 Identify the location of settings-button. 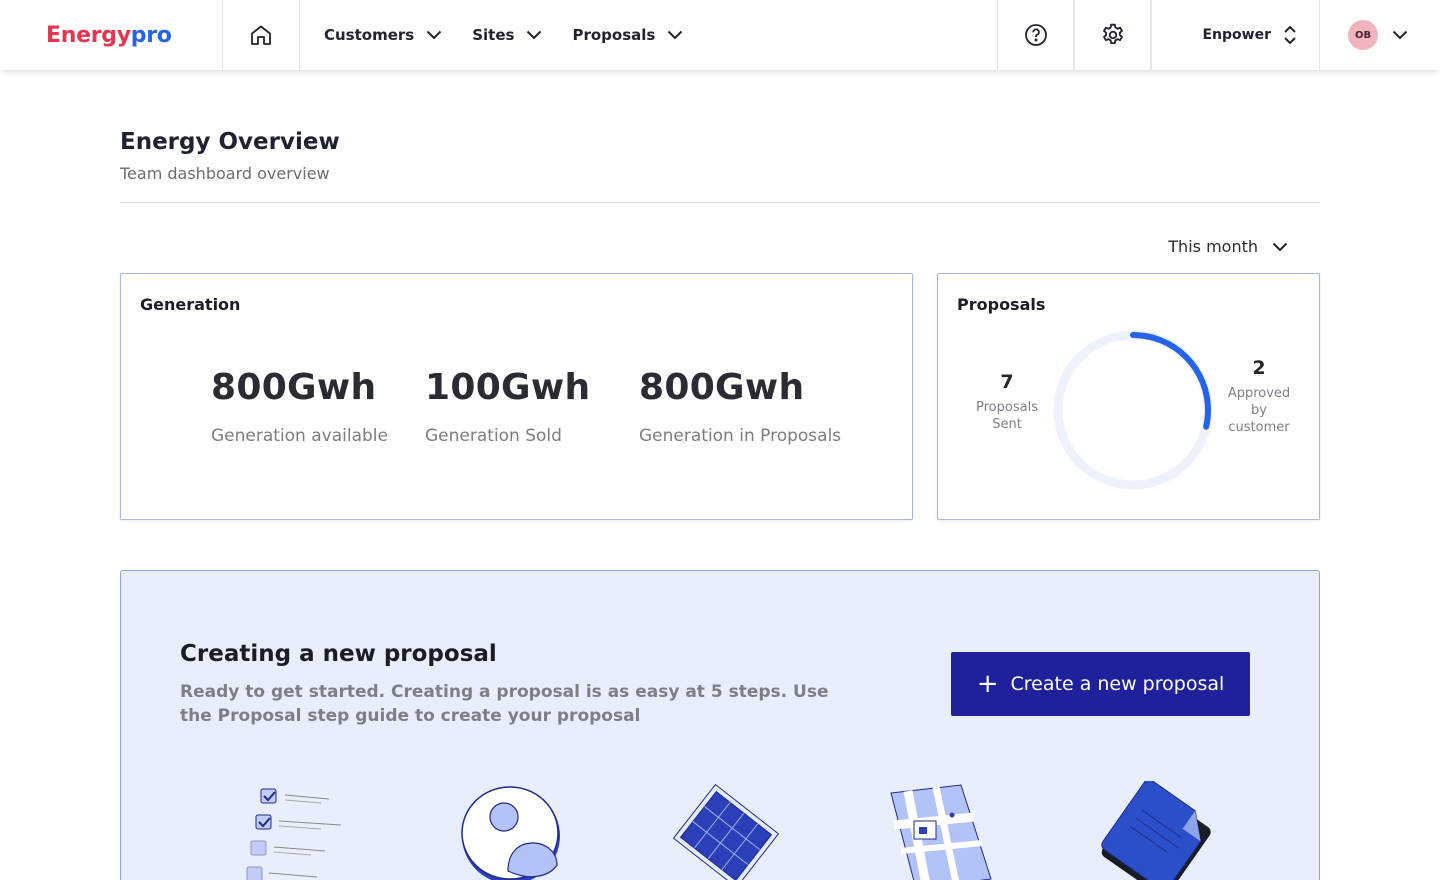
(1112, 35).